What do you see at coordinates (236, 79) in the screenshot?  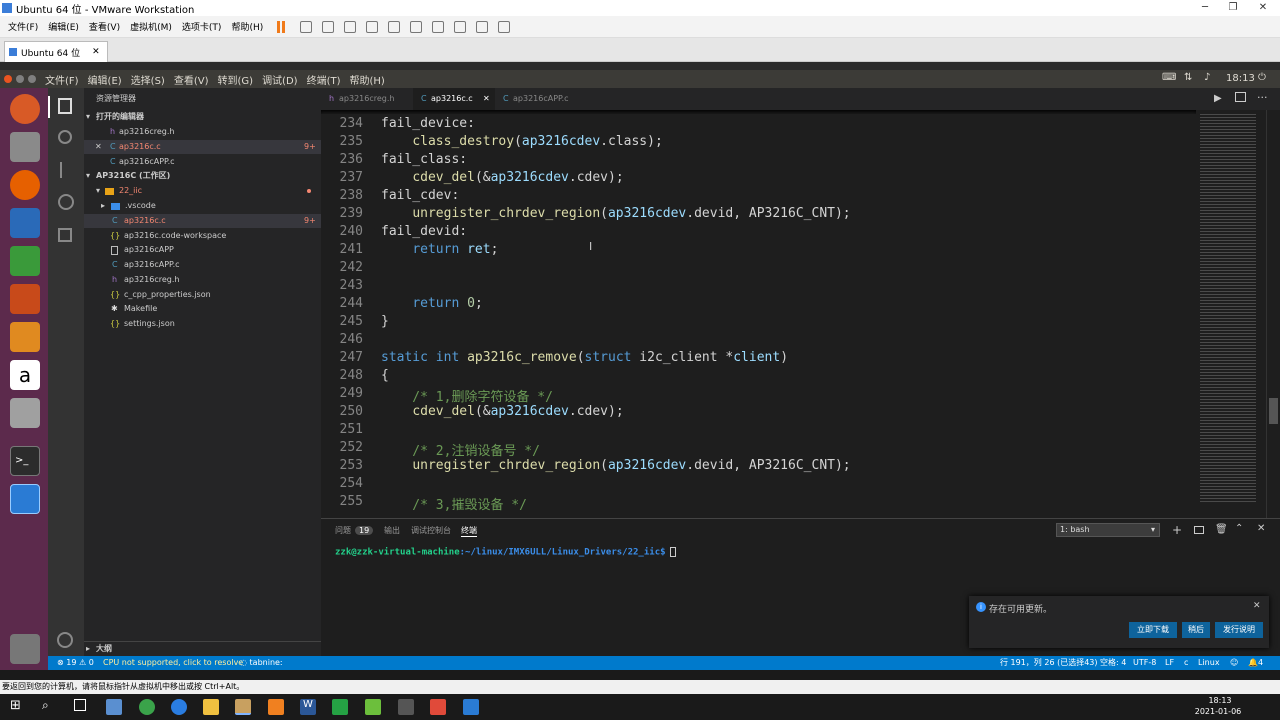 I see `code-menu-goto: 转到(G)` at bounding box center [236, 79].